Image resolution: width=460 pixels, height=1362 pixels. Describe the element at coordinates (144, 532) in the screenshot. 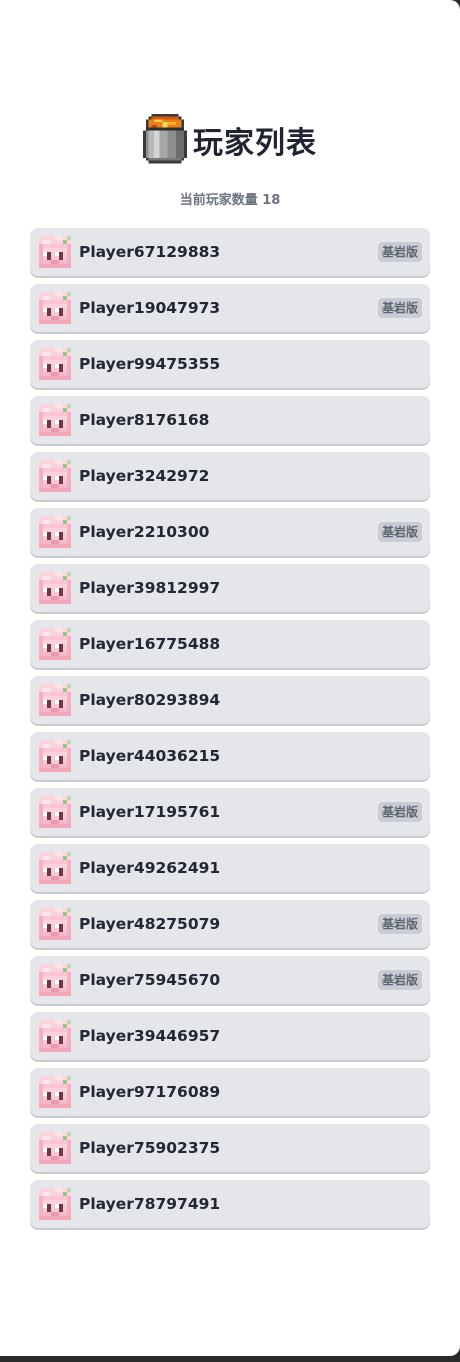

I see `player-name: Player2210300` at that location.